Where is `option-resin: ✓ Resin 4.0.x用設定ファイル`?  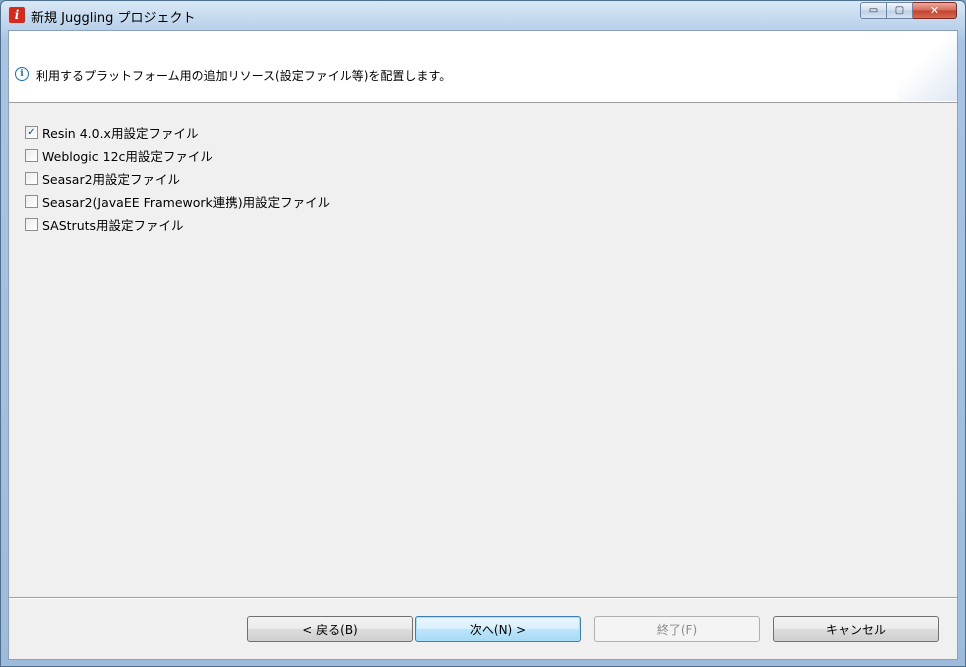 option-resin: ✓ Resin 4.0.x用設定ファイル is located at coordinates (177, 132).